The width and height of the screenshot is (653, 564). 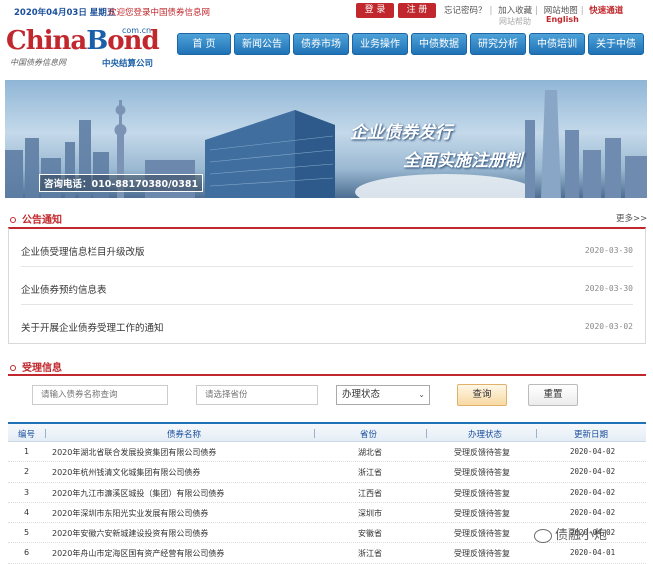 What do you see at coordinates (159, 13) in the screenshot?
I see `welcome-text: 欢迎您登录中国债券信息网` at bounding box center [159, 13].